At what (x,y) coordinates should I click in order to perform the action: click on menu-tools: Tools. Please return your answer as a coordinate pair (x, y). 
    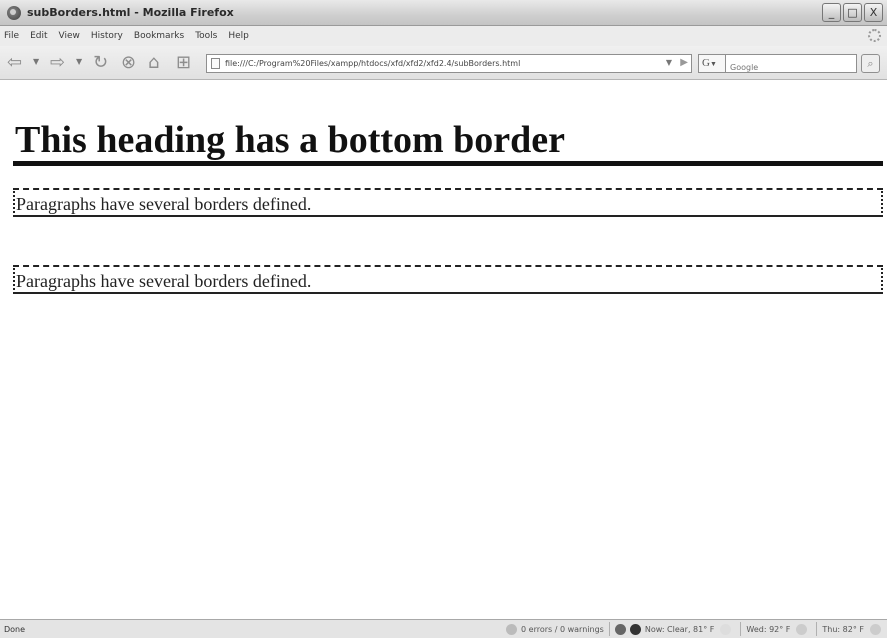
    Looking at the image, I should click on (206, 36).